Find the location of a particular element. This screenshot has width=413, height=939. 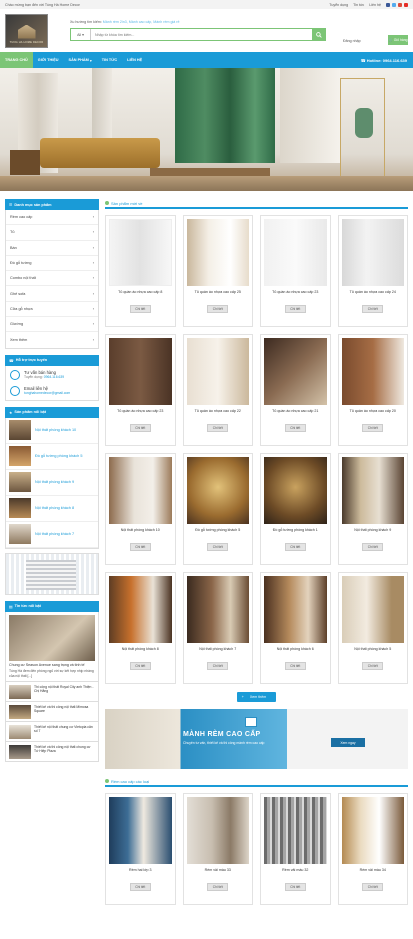

product-card: Đồ gỗ tường phòng khách 5 Chi tiết is located at coordinates (217, 509).